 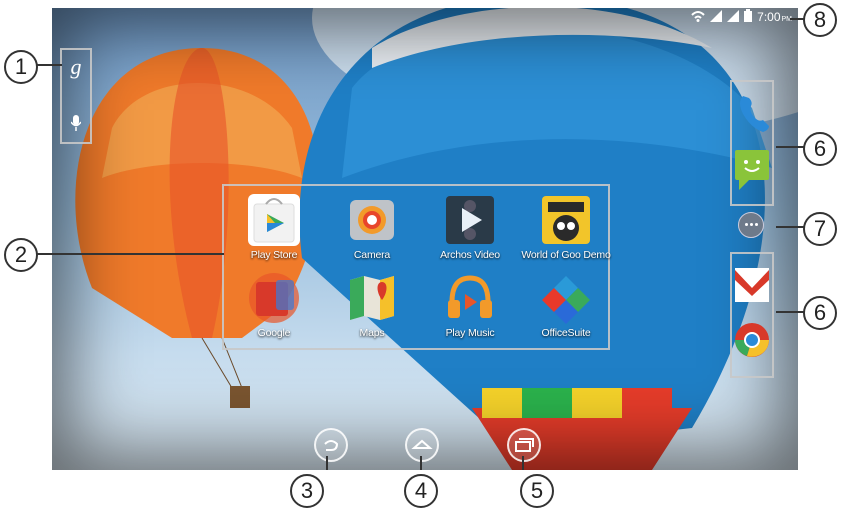 I want to click on callout-5: 5, so click(x=537, y=491).